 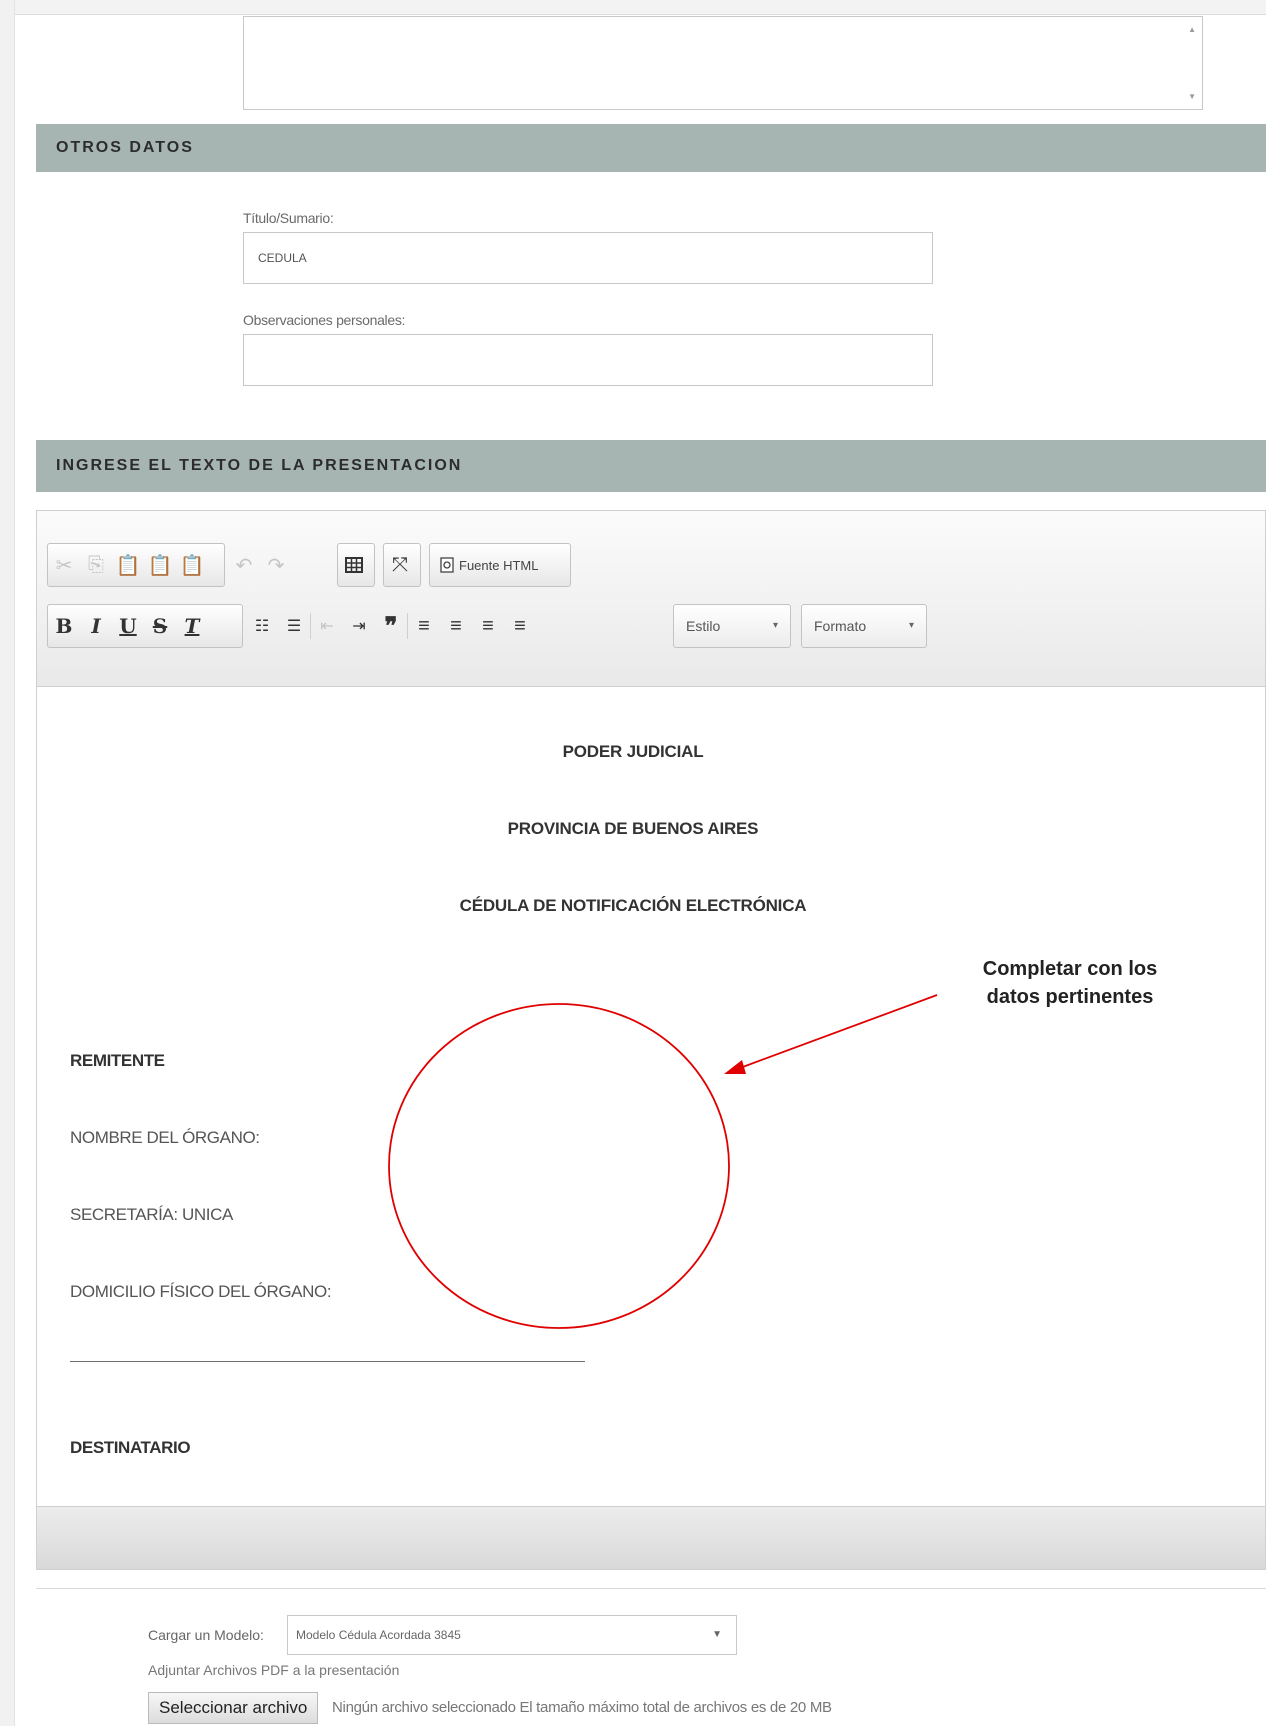 I want to click on observaciones-input, so click(x=588, y=360).